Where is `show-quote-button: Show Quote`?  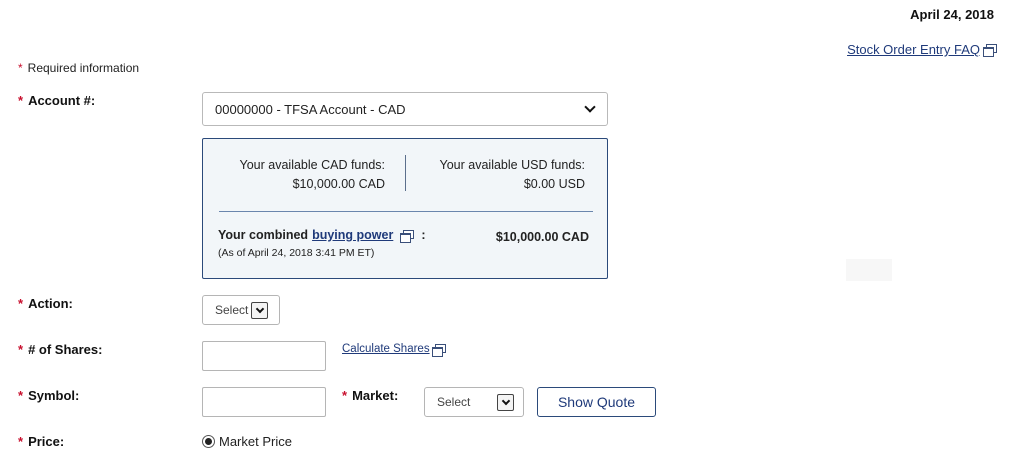 show-quote-button: Show Quote is located at coordinates (596, 402).